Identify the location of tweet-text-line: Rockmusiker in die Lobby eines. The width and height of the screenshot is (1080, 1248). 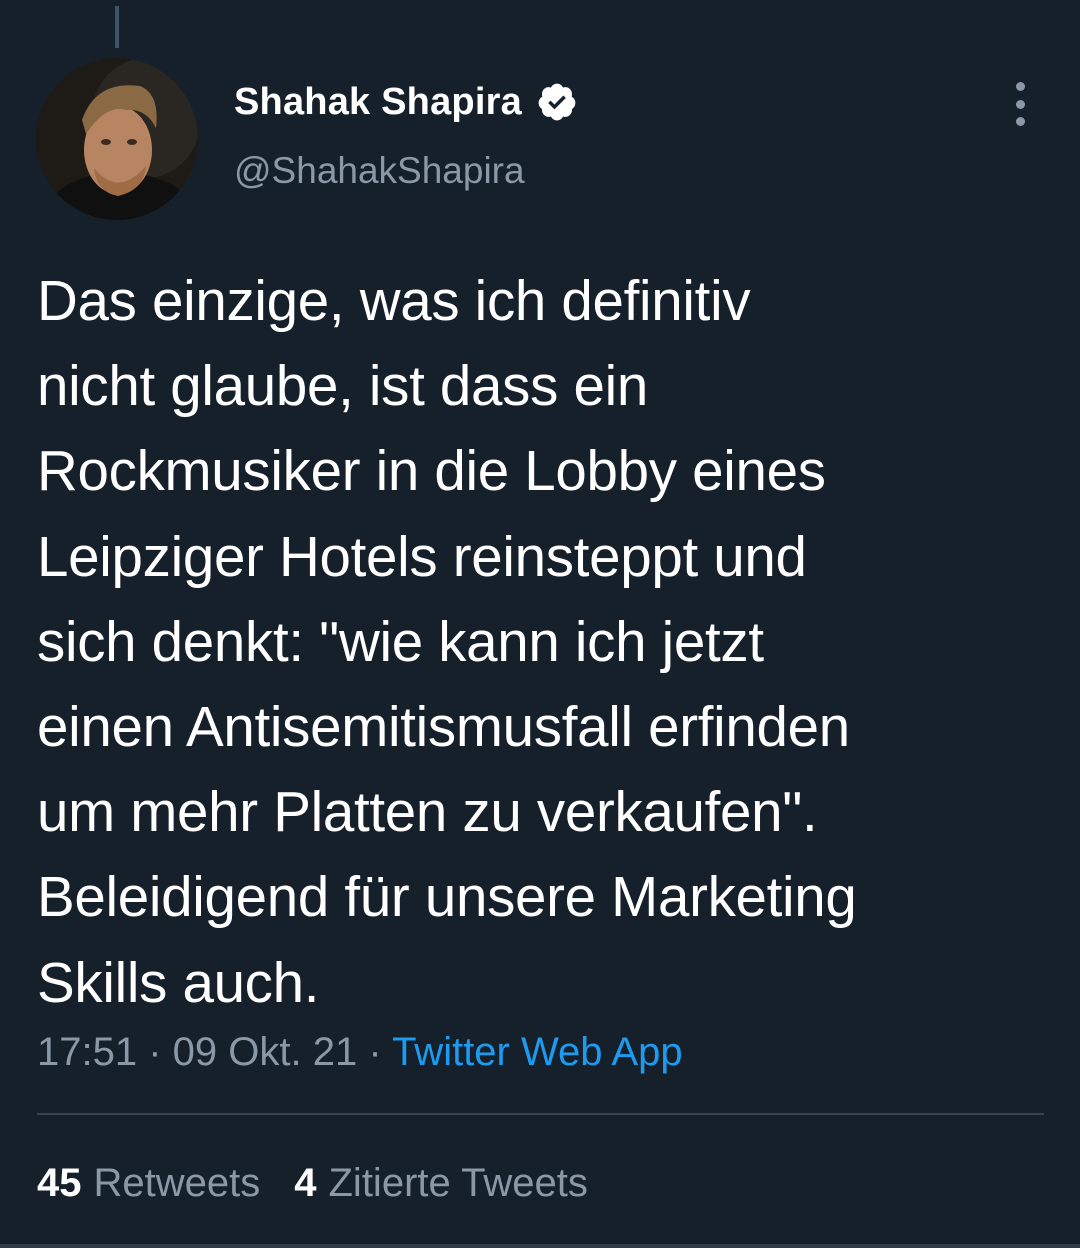
(431, 471).